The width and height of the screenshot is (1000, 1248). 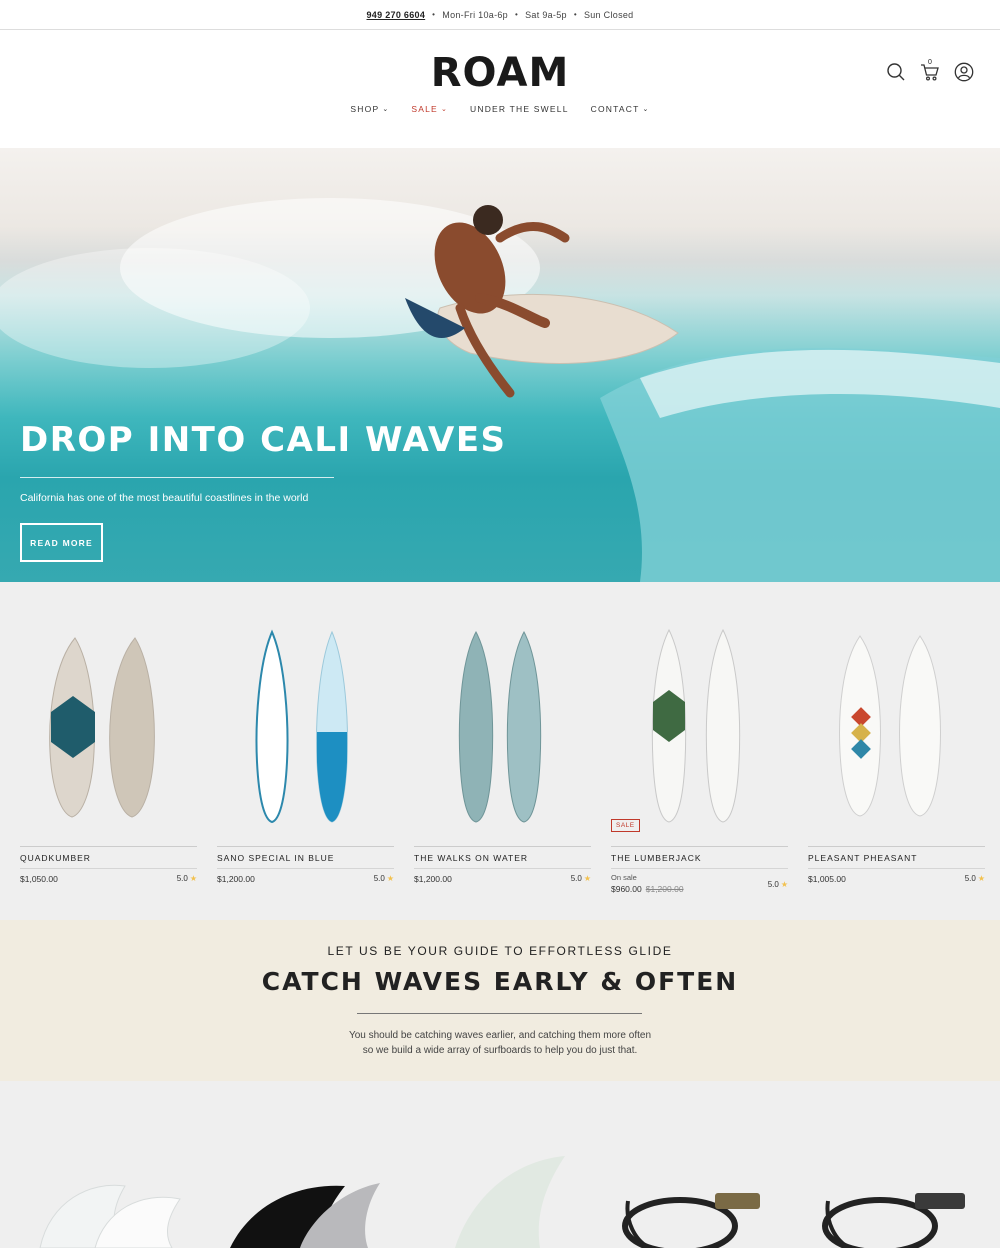 What do you see at coordinates (424, 109) in the screenshot?
I see `nav-sale-label: SALE` at bounding box center [424, 109].